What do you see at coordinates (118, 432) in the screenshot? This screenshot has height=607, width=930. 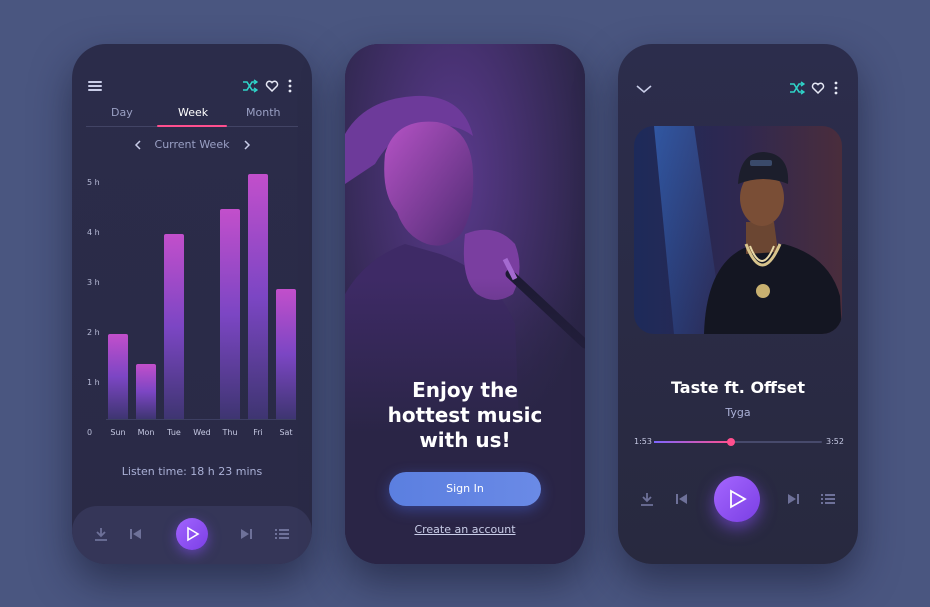 I see `day-label: Sun` at bounding box center [118, 432].